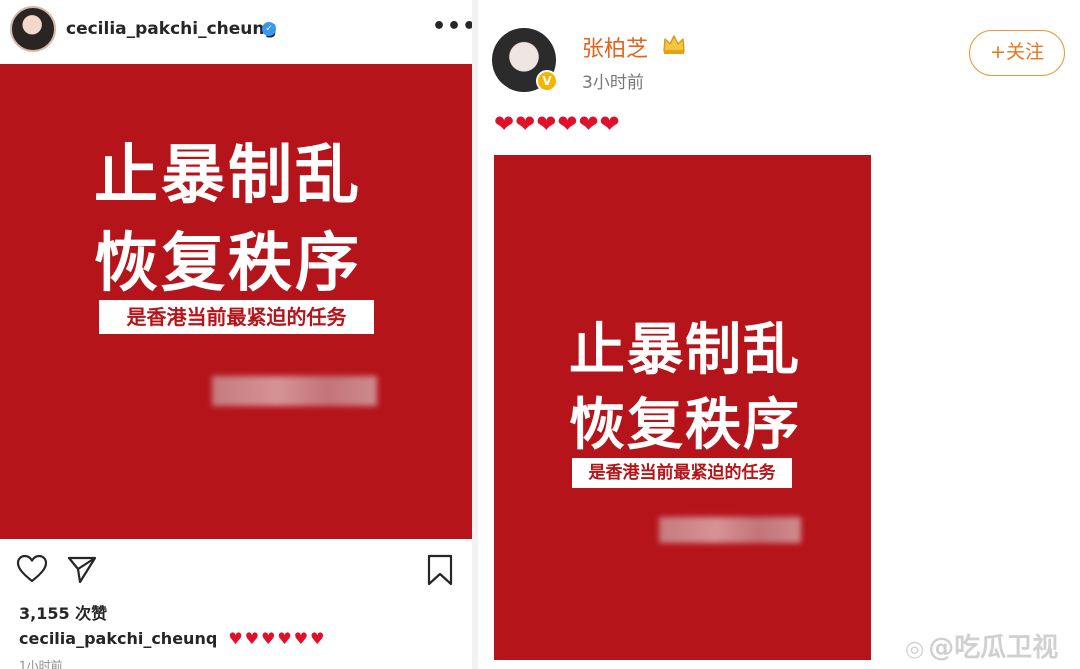 This screenshot has height=669, width=1080. What do you see at coordinates (557, 124) in the screenshot?
I see `post-text-hearts: ❤❤❤❤❤❤` at bounding box center [557, 124].